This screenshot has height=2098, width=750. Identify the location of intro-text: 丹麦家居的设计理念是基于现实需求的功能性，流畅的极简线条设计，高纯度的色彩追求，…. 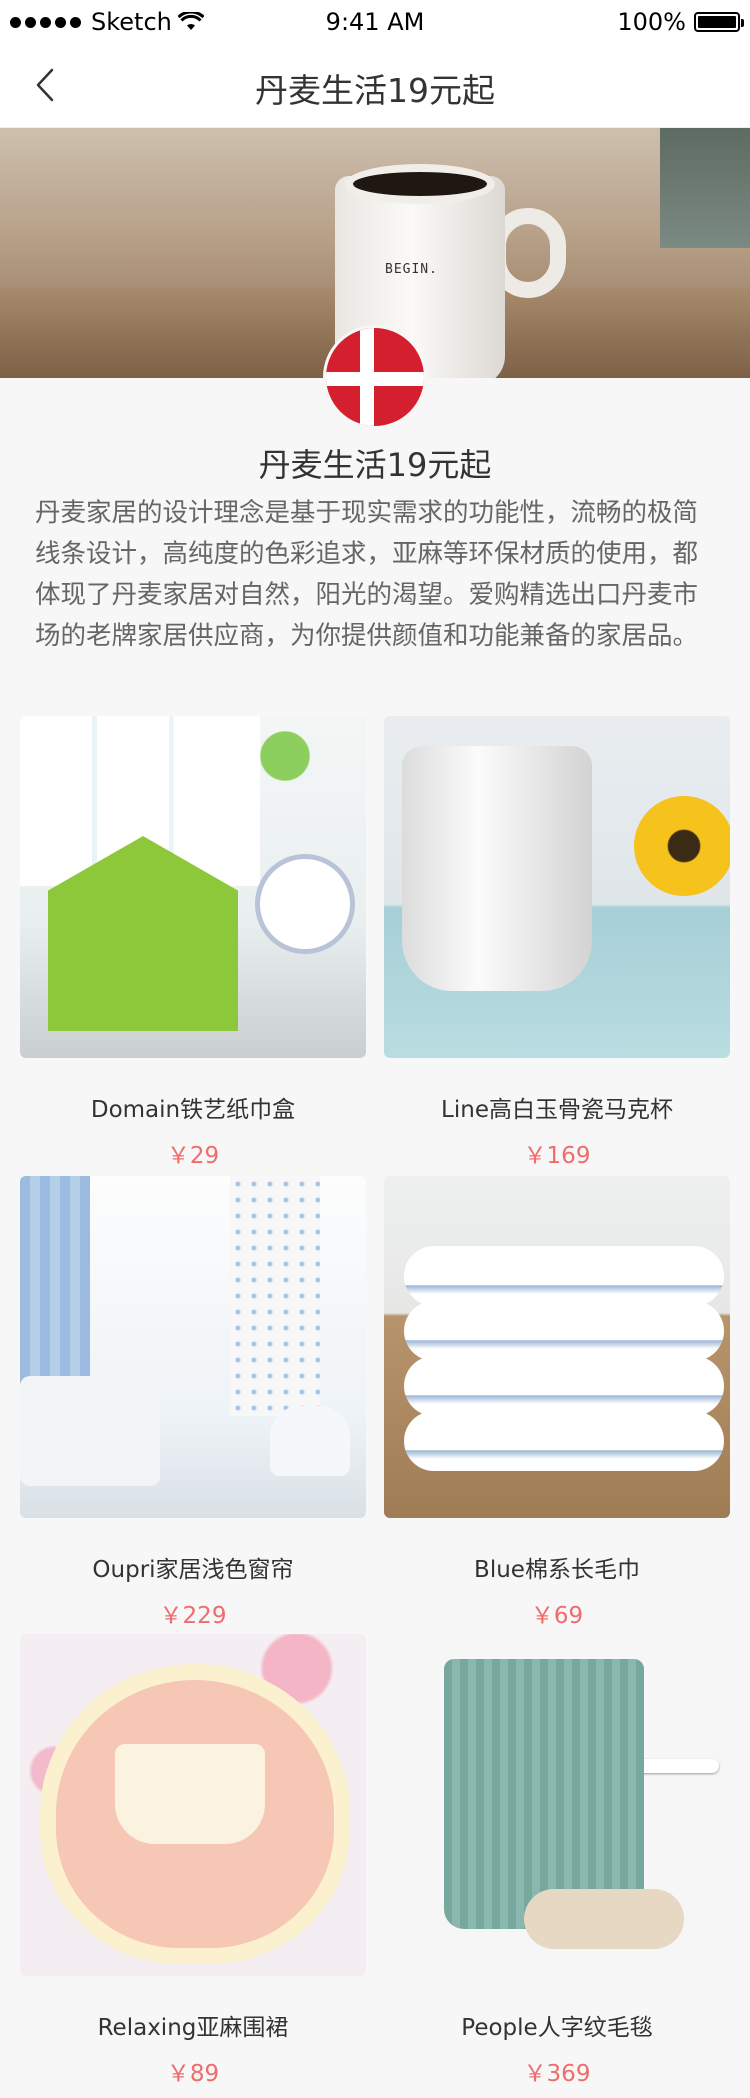
(367, 574).